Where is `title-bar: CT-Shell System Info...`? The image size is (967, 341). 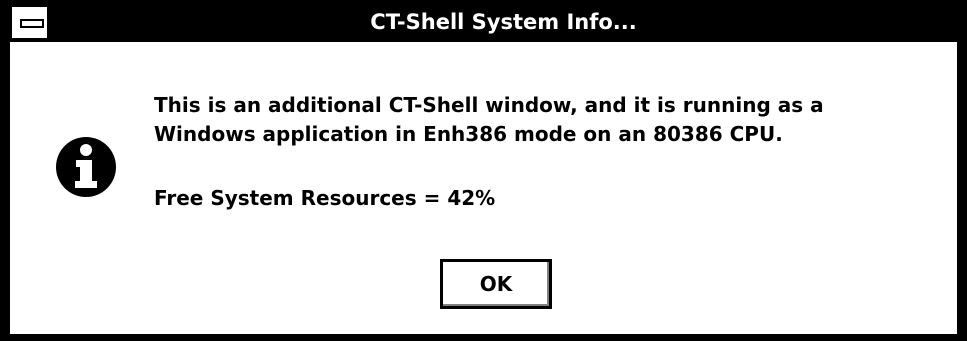
title-bar: CT-Shell System Info... is located at coordinates (483, 22).